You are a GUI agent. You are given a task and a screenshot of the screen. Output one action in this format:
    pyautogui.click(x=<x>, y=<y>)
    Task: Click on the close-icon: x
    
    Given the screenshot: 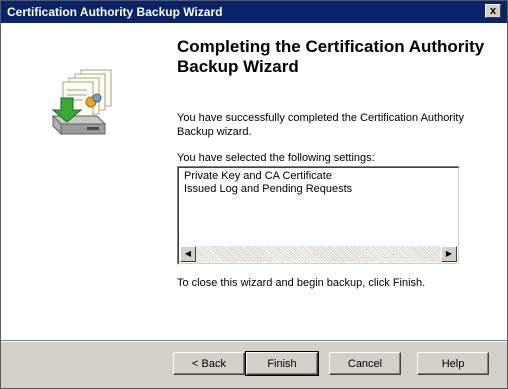 What is the action you would take?
    pyautogui.click(x=493, y=11)
    